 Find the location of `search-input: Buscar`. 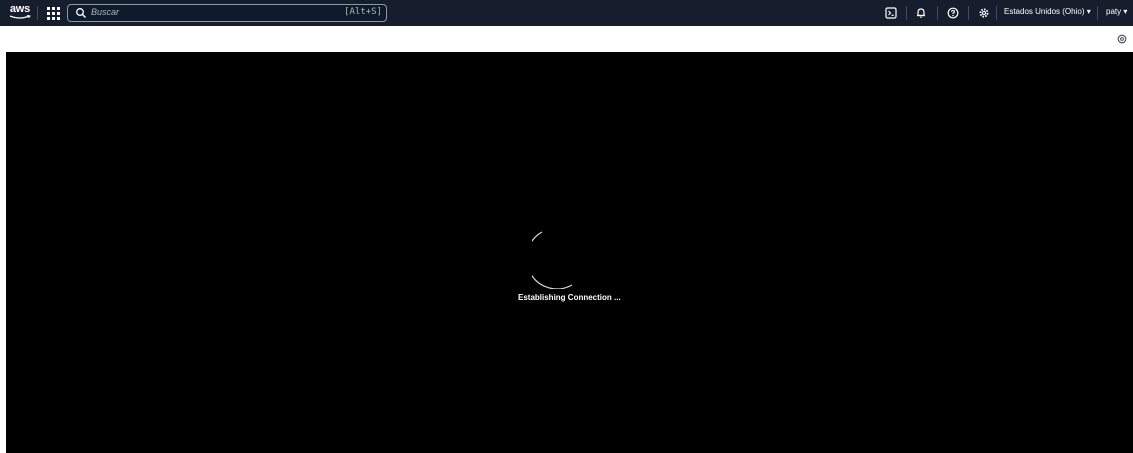

search-input: Buscar is located at coordinates (105, 12).